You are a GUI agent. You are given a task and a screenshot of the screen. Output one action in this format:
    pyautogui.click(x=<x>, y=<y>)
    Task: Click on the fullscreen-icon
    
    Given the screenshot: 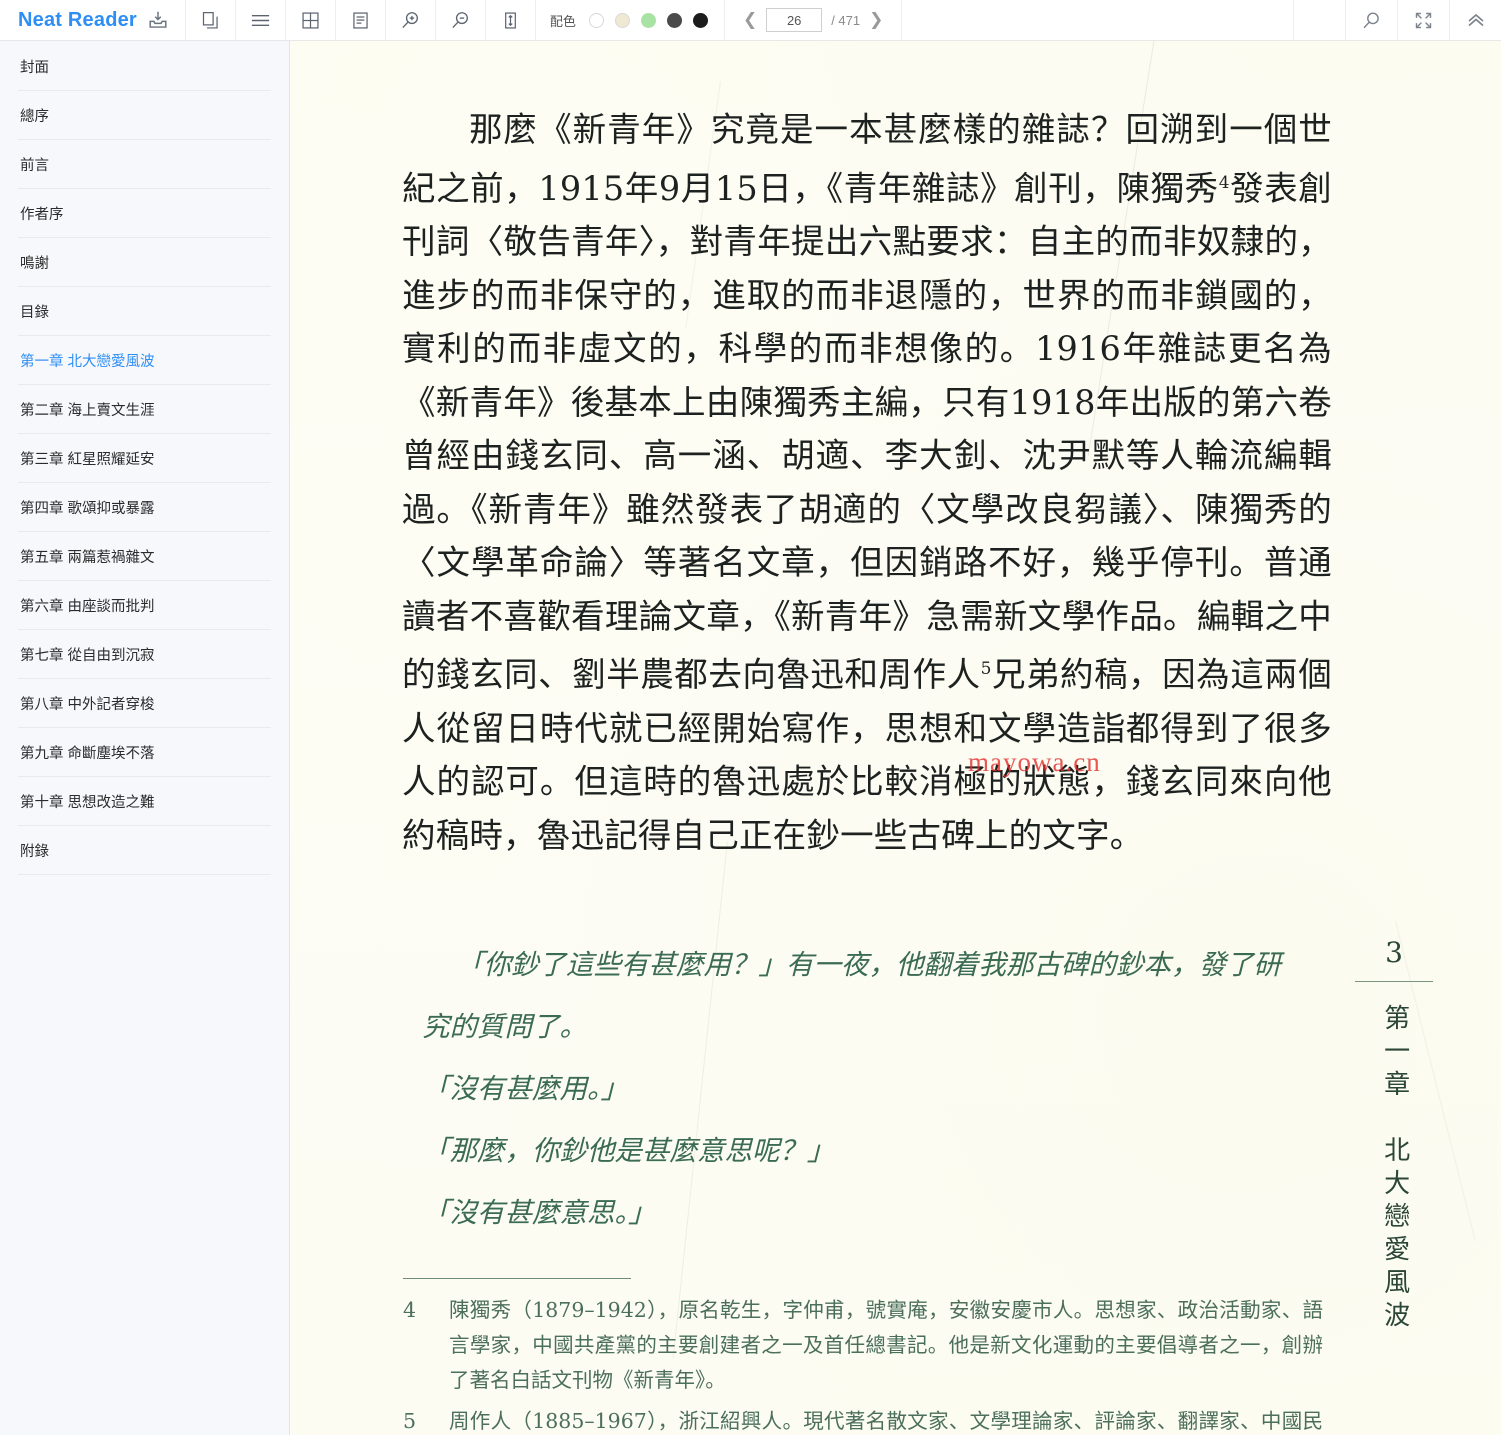 What is the action you would take?
    pyautogui.click(x=1423, y=20)
    